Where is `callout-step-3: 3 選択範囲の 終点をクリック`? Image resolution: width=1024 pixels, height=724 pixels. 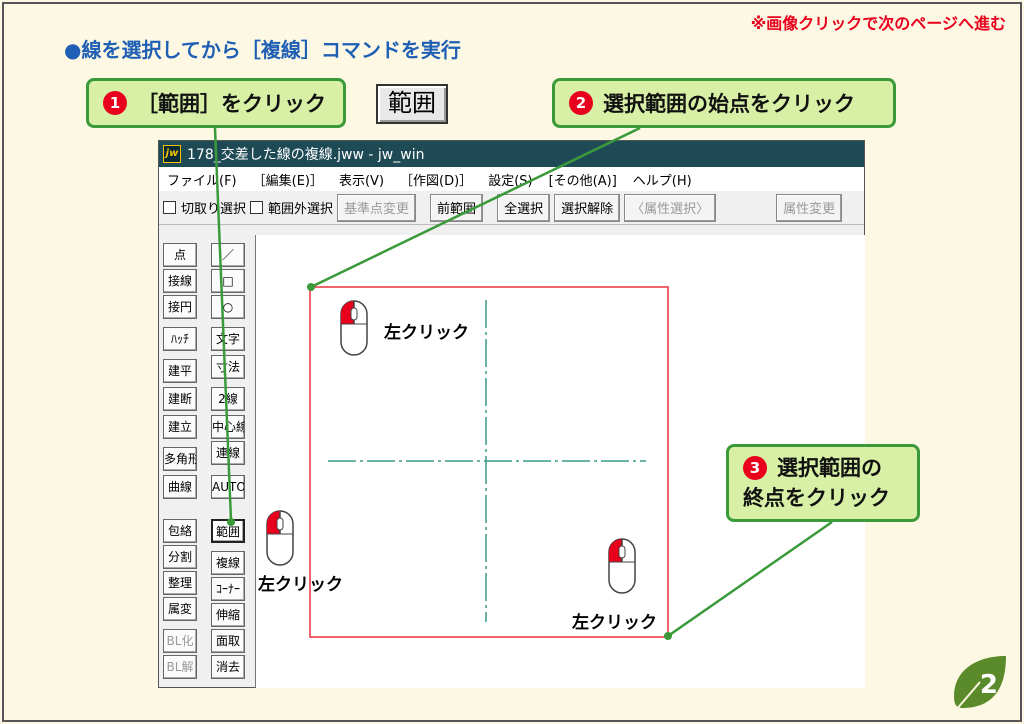
callout-step-3: 3 選択範囲の 終点をクリック is located at coordinates (823, 483).